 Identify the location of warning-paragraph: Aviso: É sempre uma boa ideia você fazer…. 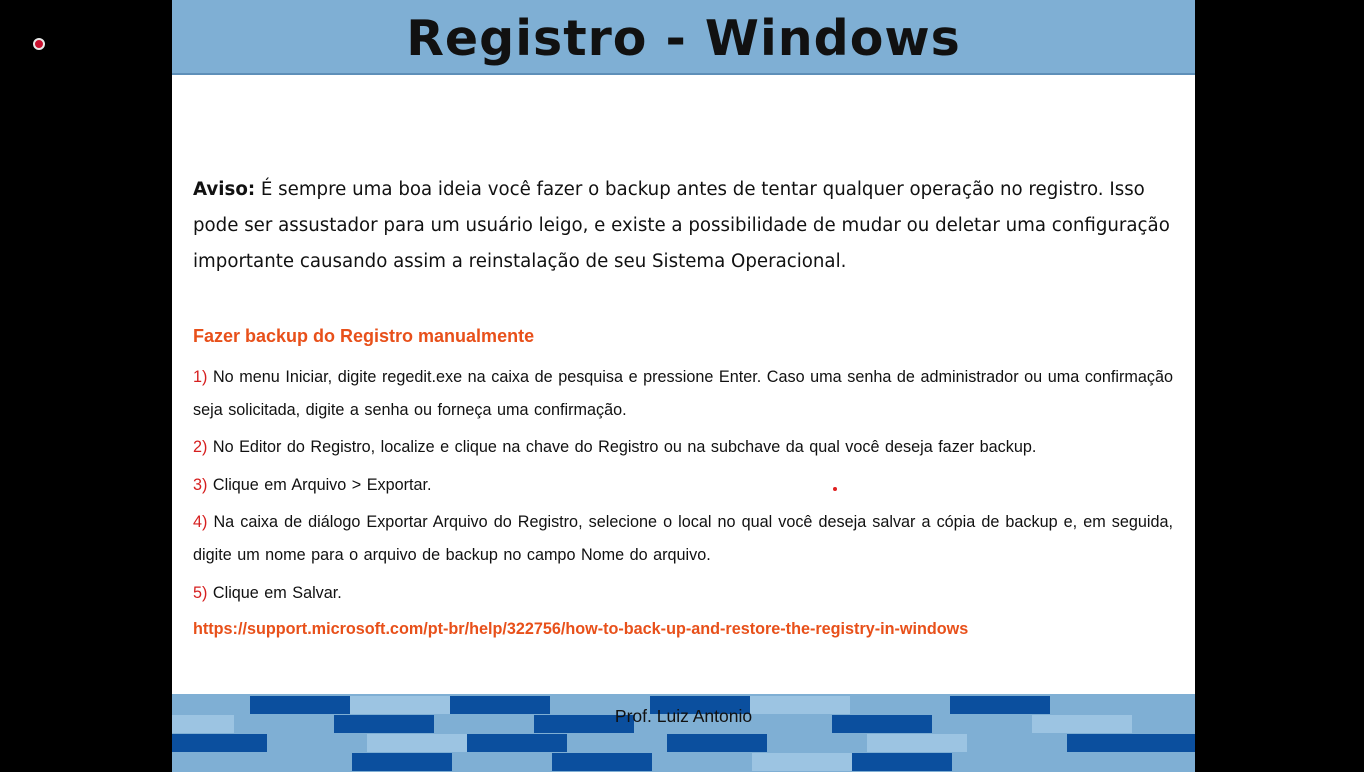
(688, 226).